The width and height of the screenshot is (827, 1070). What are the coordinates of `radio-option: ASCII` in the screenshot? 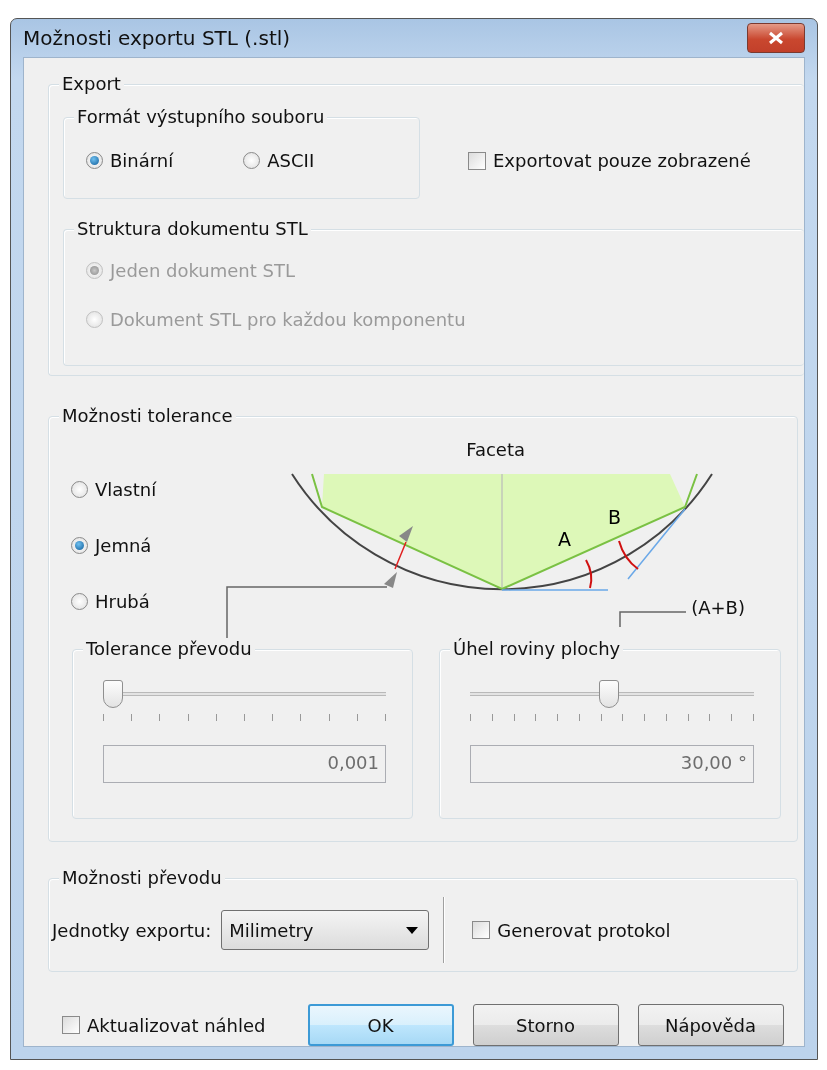 It's located at (279, 160).